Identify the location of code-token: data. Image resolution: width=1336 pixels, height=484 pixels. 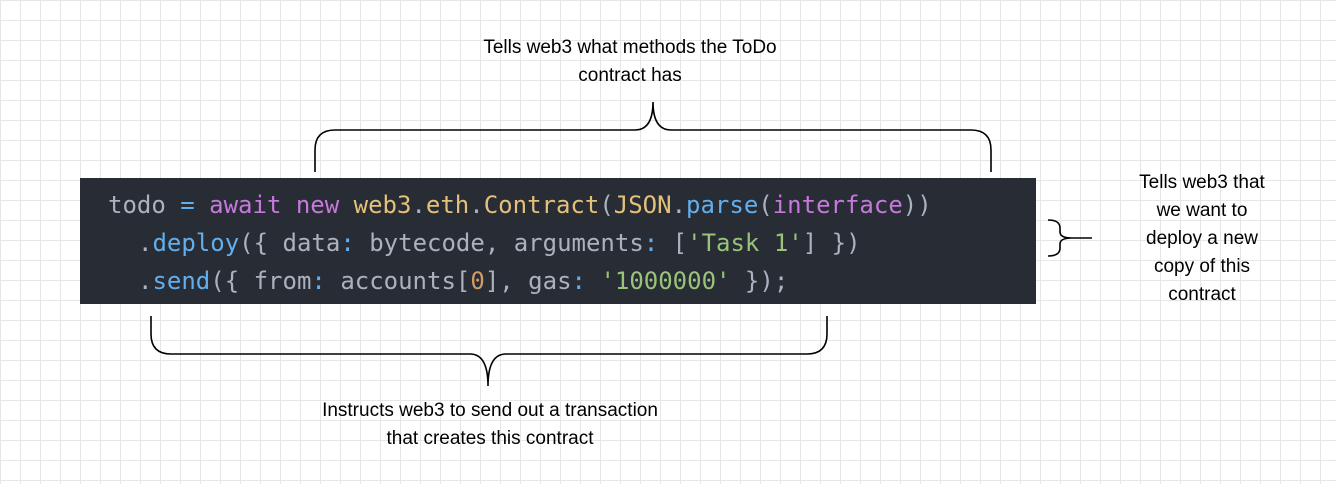
(311, 243).